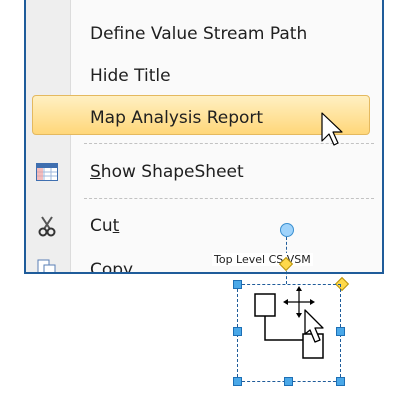  Describe the element at coordinates (289, 333) in the screenshot. I see `vsm-shape-graphic` at that location.